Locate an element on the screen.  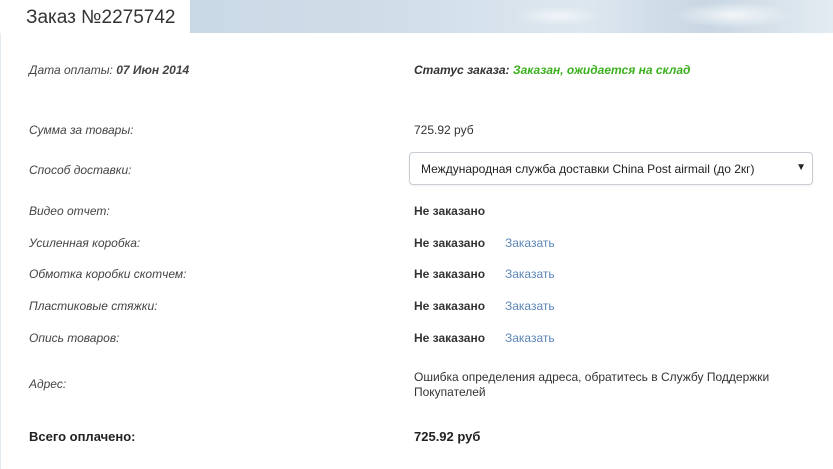
service-status-inventory: Не заказано is located at coordinates (450, 338).